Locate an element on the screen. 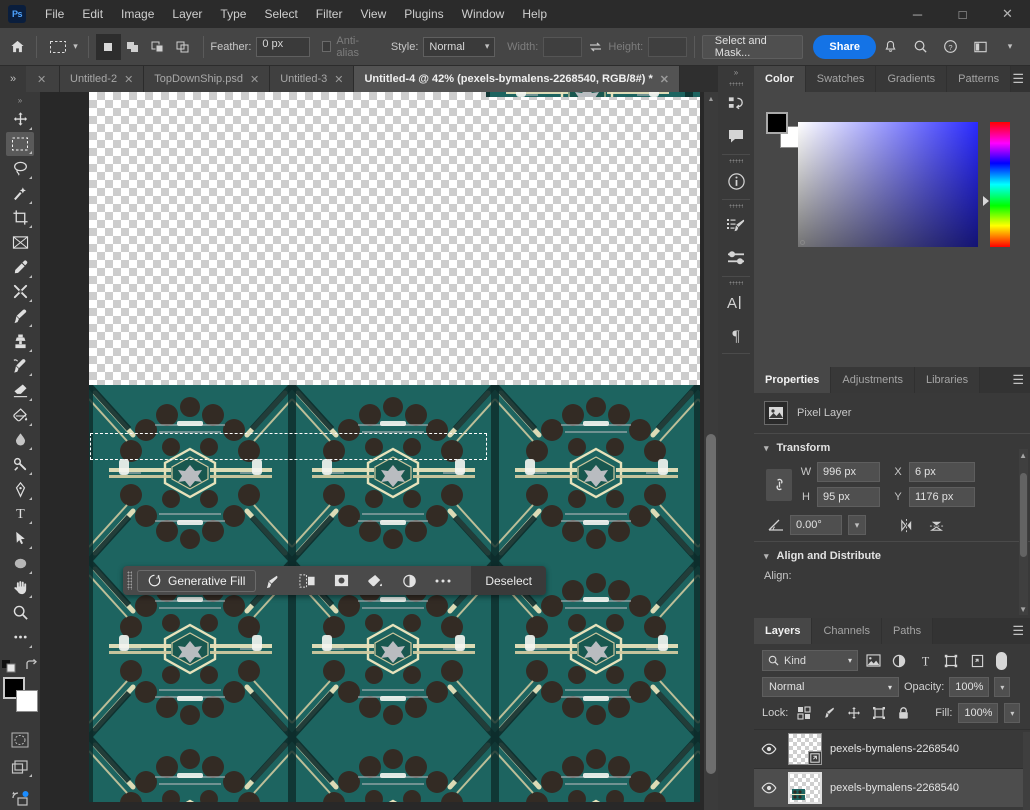 The image size is (1030, 810). lock-transparent-pixels-icon is located at coordinates (803, 713).